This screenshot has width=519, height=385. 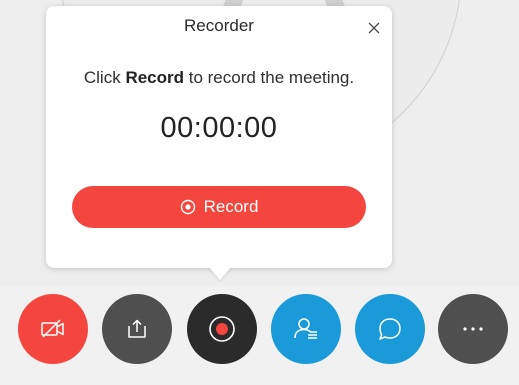 I want to click on chat-icon, so click(x=390, y=329).